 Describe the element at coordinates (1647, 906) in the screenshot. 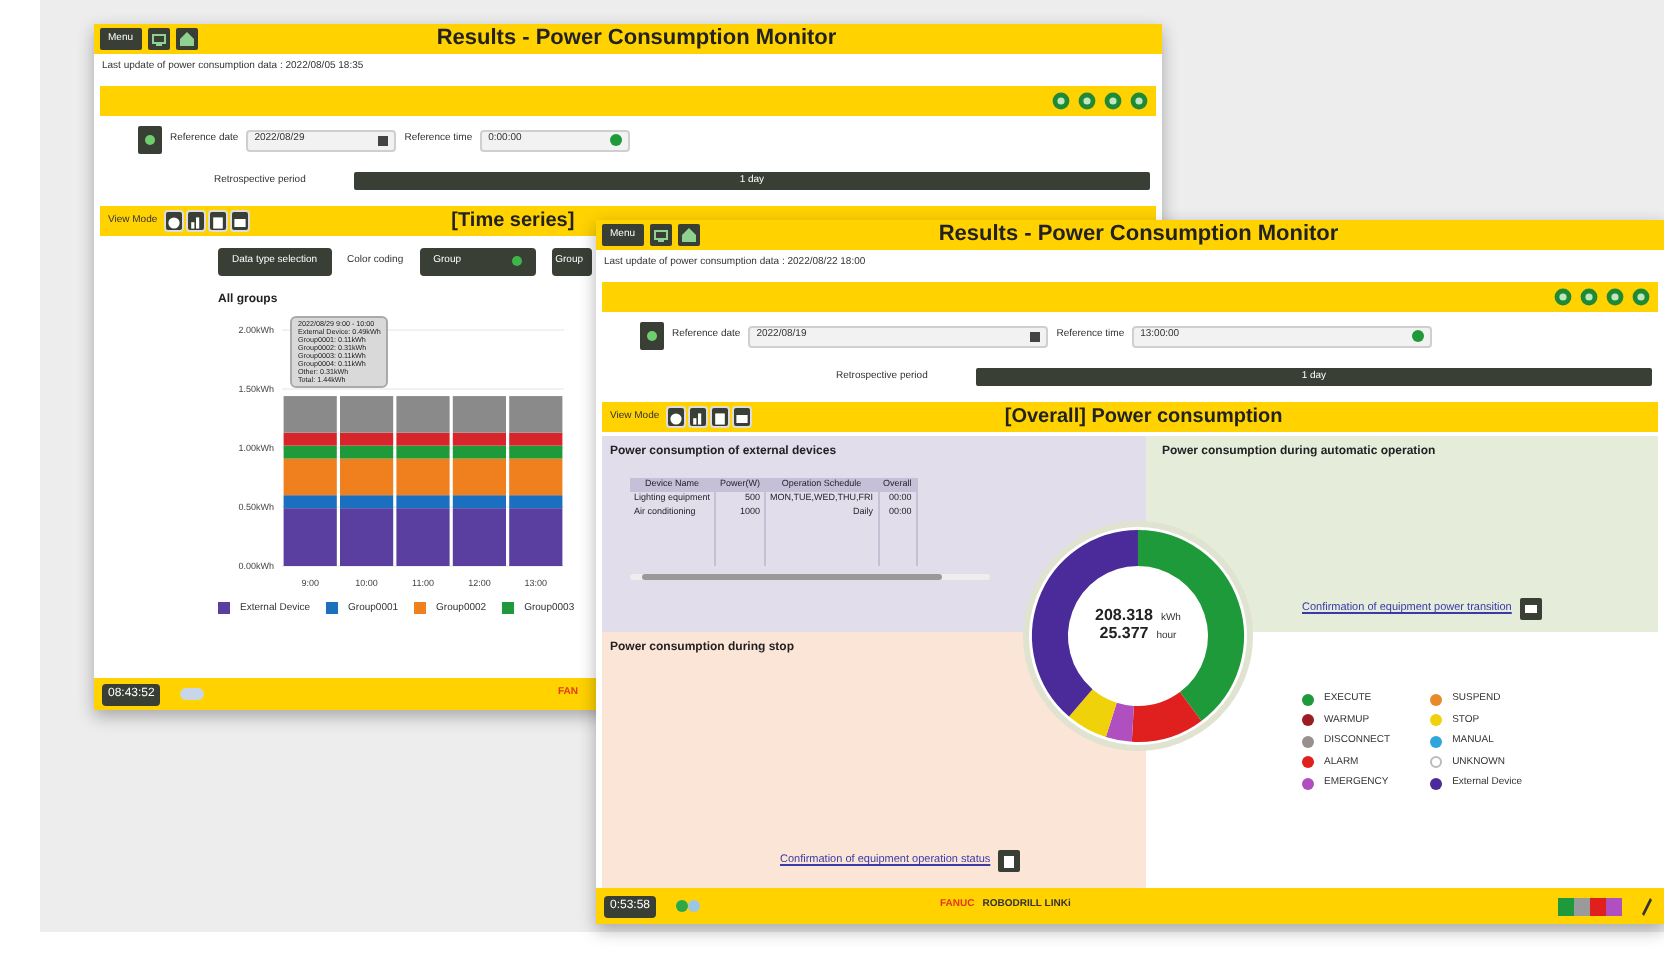

I see `pen-icon` at that location.